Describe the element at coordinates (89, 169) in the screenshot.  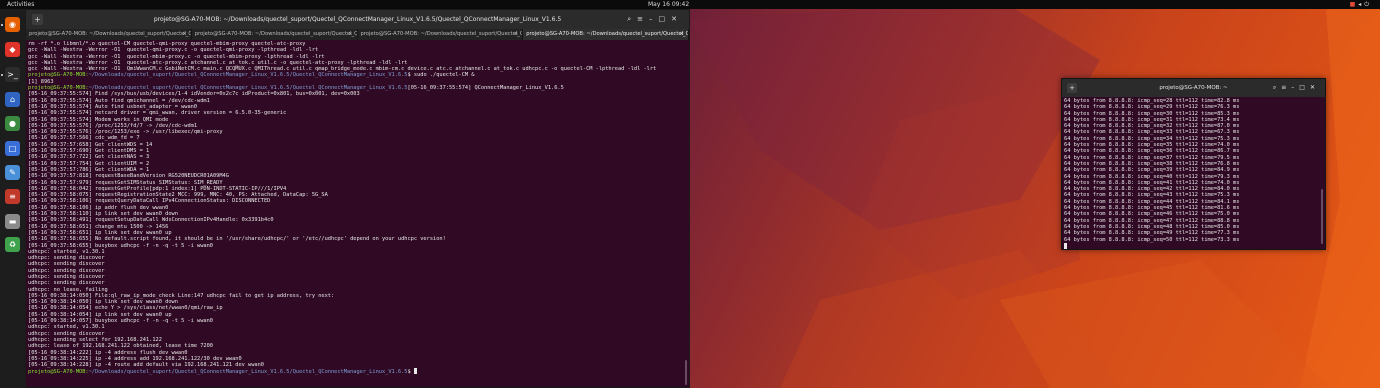
I see `line-text: [05-16_09:37:57:786] Get clientWDA = 1` at that location.